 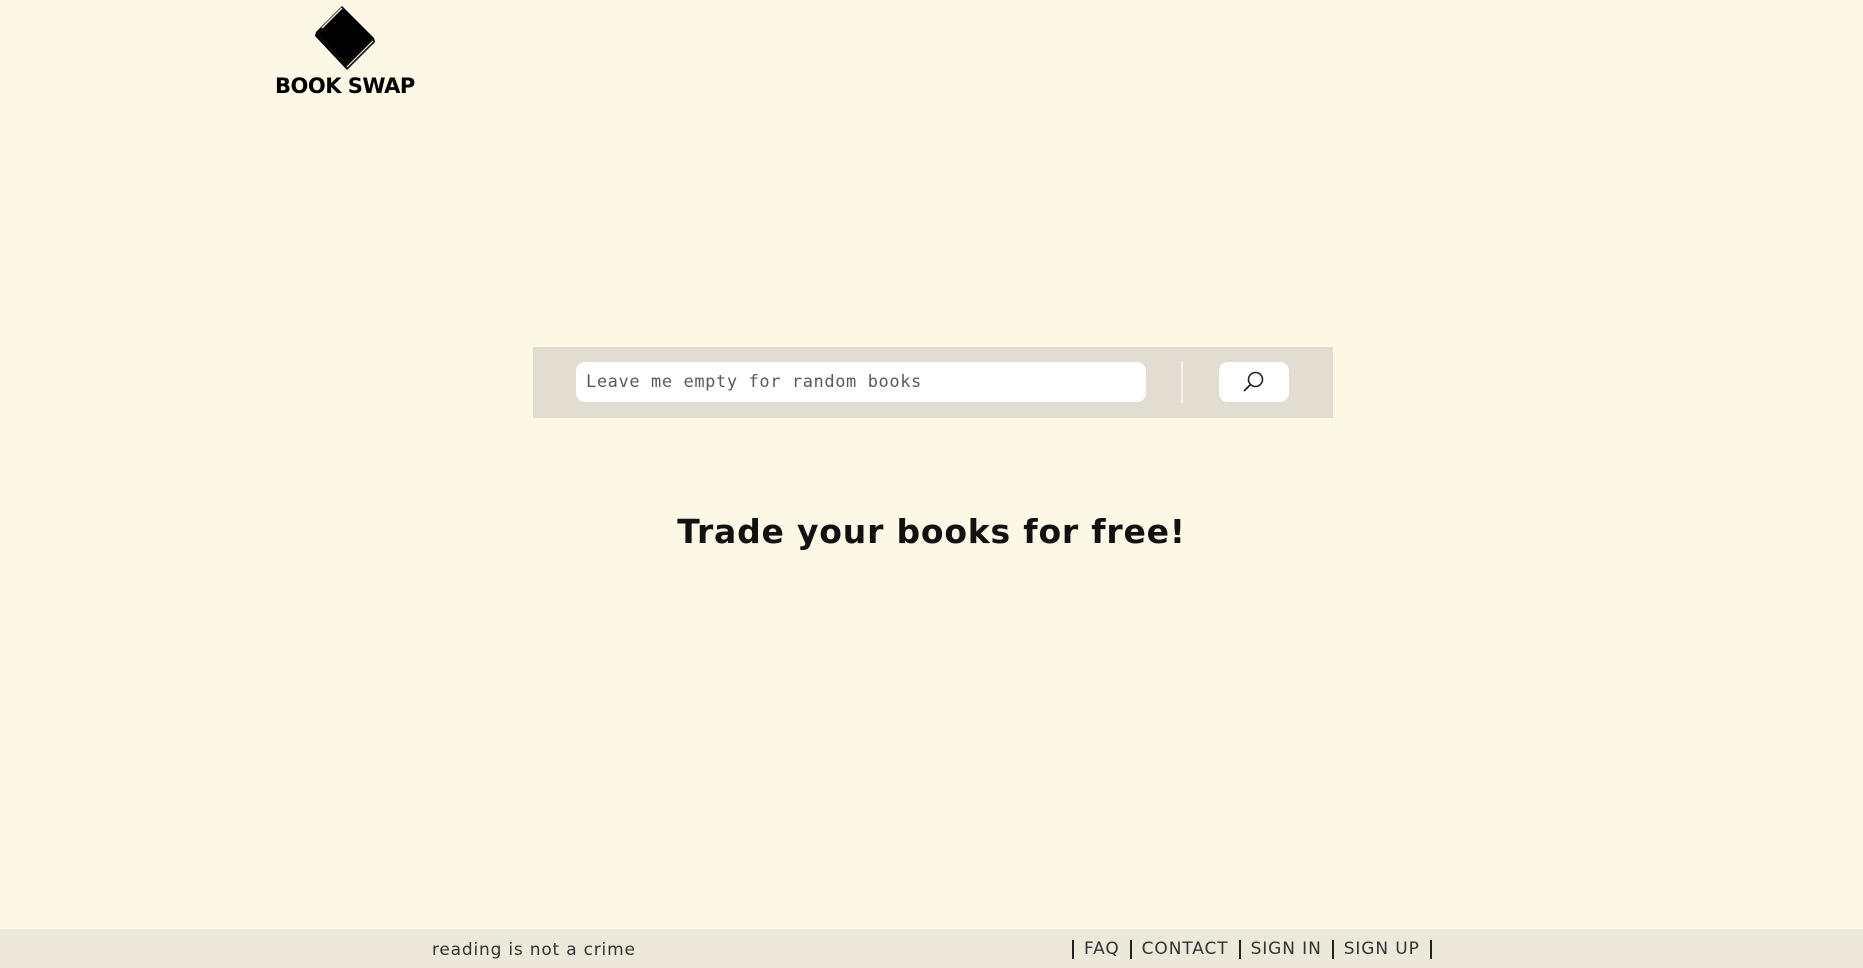 I want to click on footer-link-faq: FAQ, so click(x=1102, y=949).